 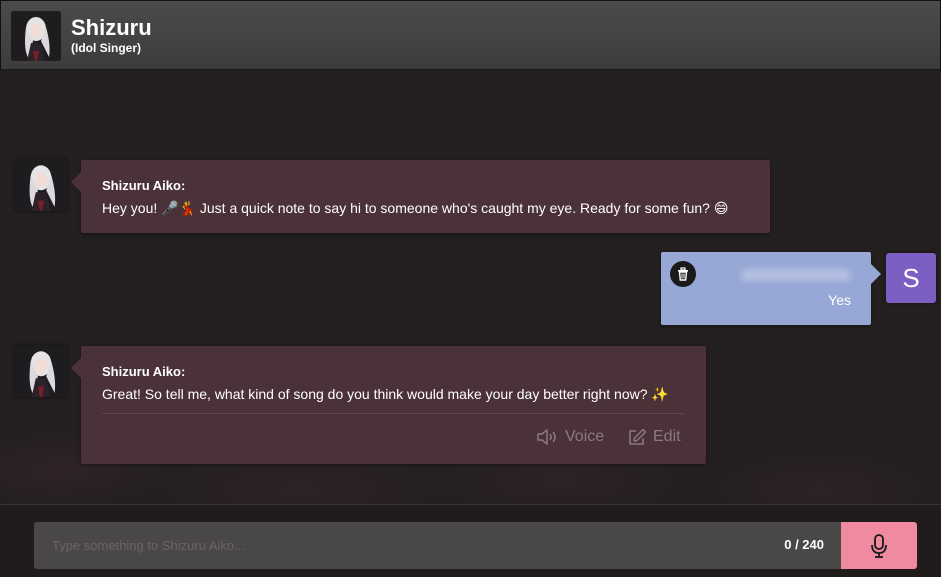 What do you see at coordinates (546, 437) in the screenshot?
I see `speaker-icon` at bounding box center [546, 437].